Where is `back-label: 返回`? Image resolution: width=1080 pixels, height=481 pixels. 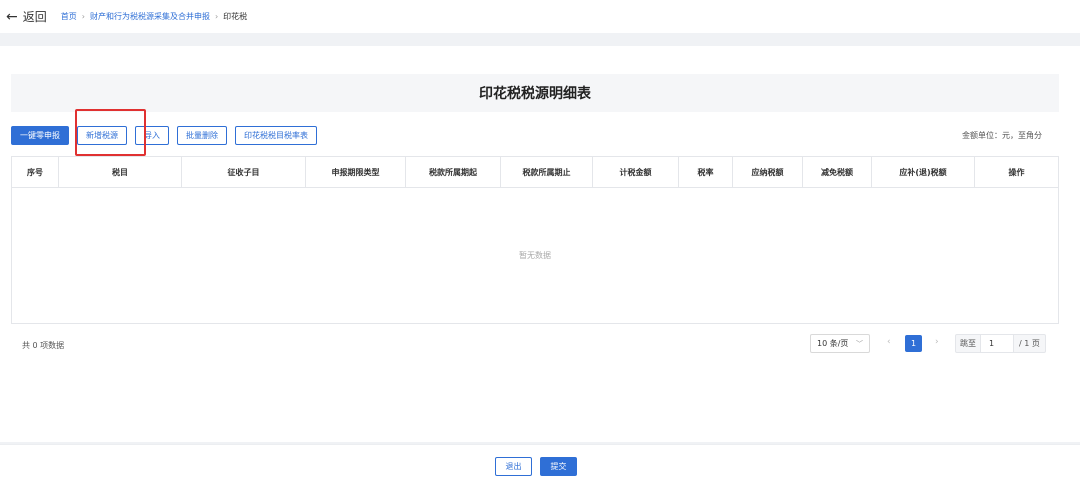 back-label: 返回 is located at coordinates (34, 17).